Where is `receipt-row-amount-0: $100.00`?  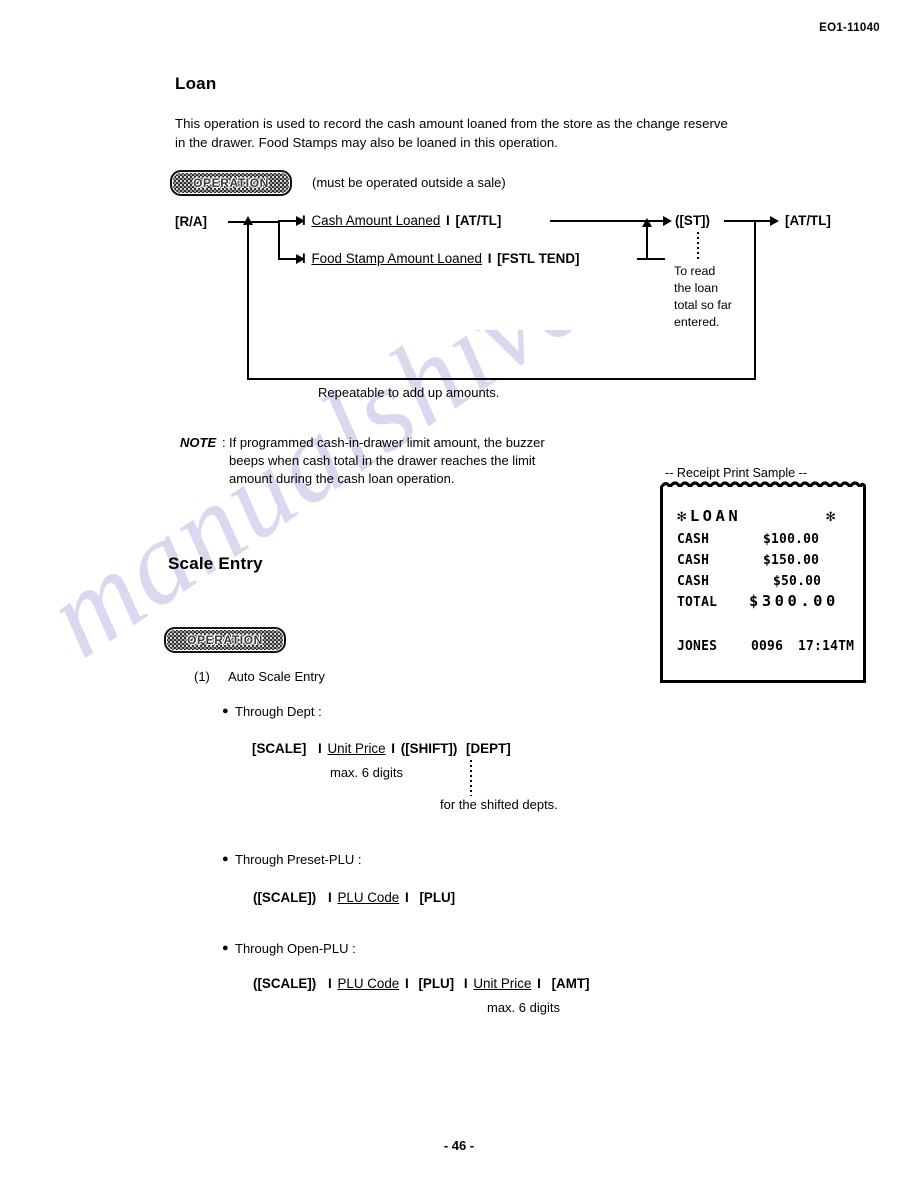
receipt-row-amount-0: $100.00 is located at coordinates (791, 539).